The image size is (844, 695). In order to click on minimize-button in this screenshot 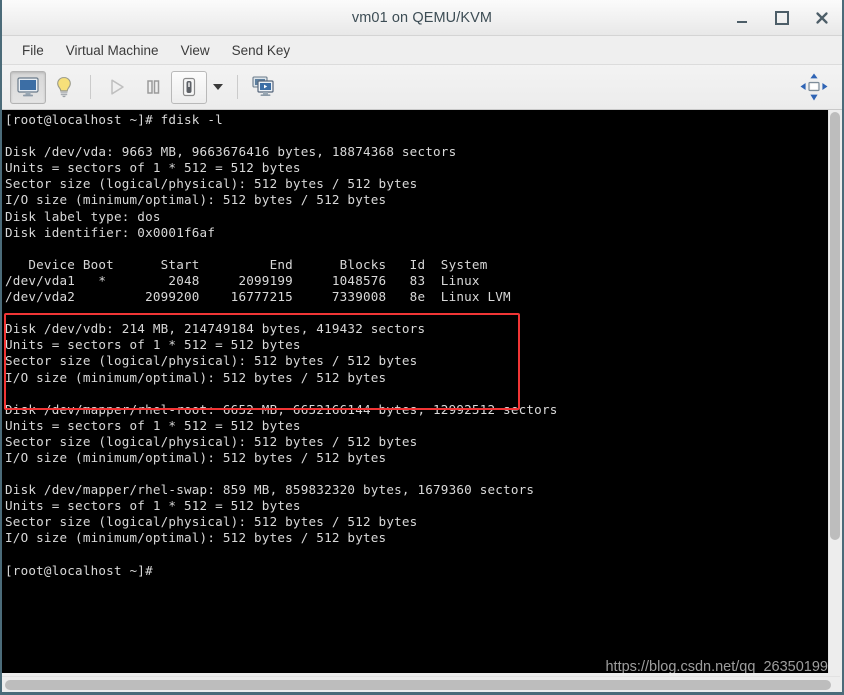, I will do `click(742, 18)`.